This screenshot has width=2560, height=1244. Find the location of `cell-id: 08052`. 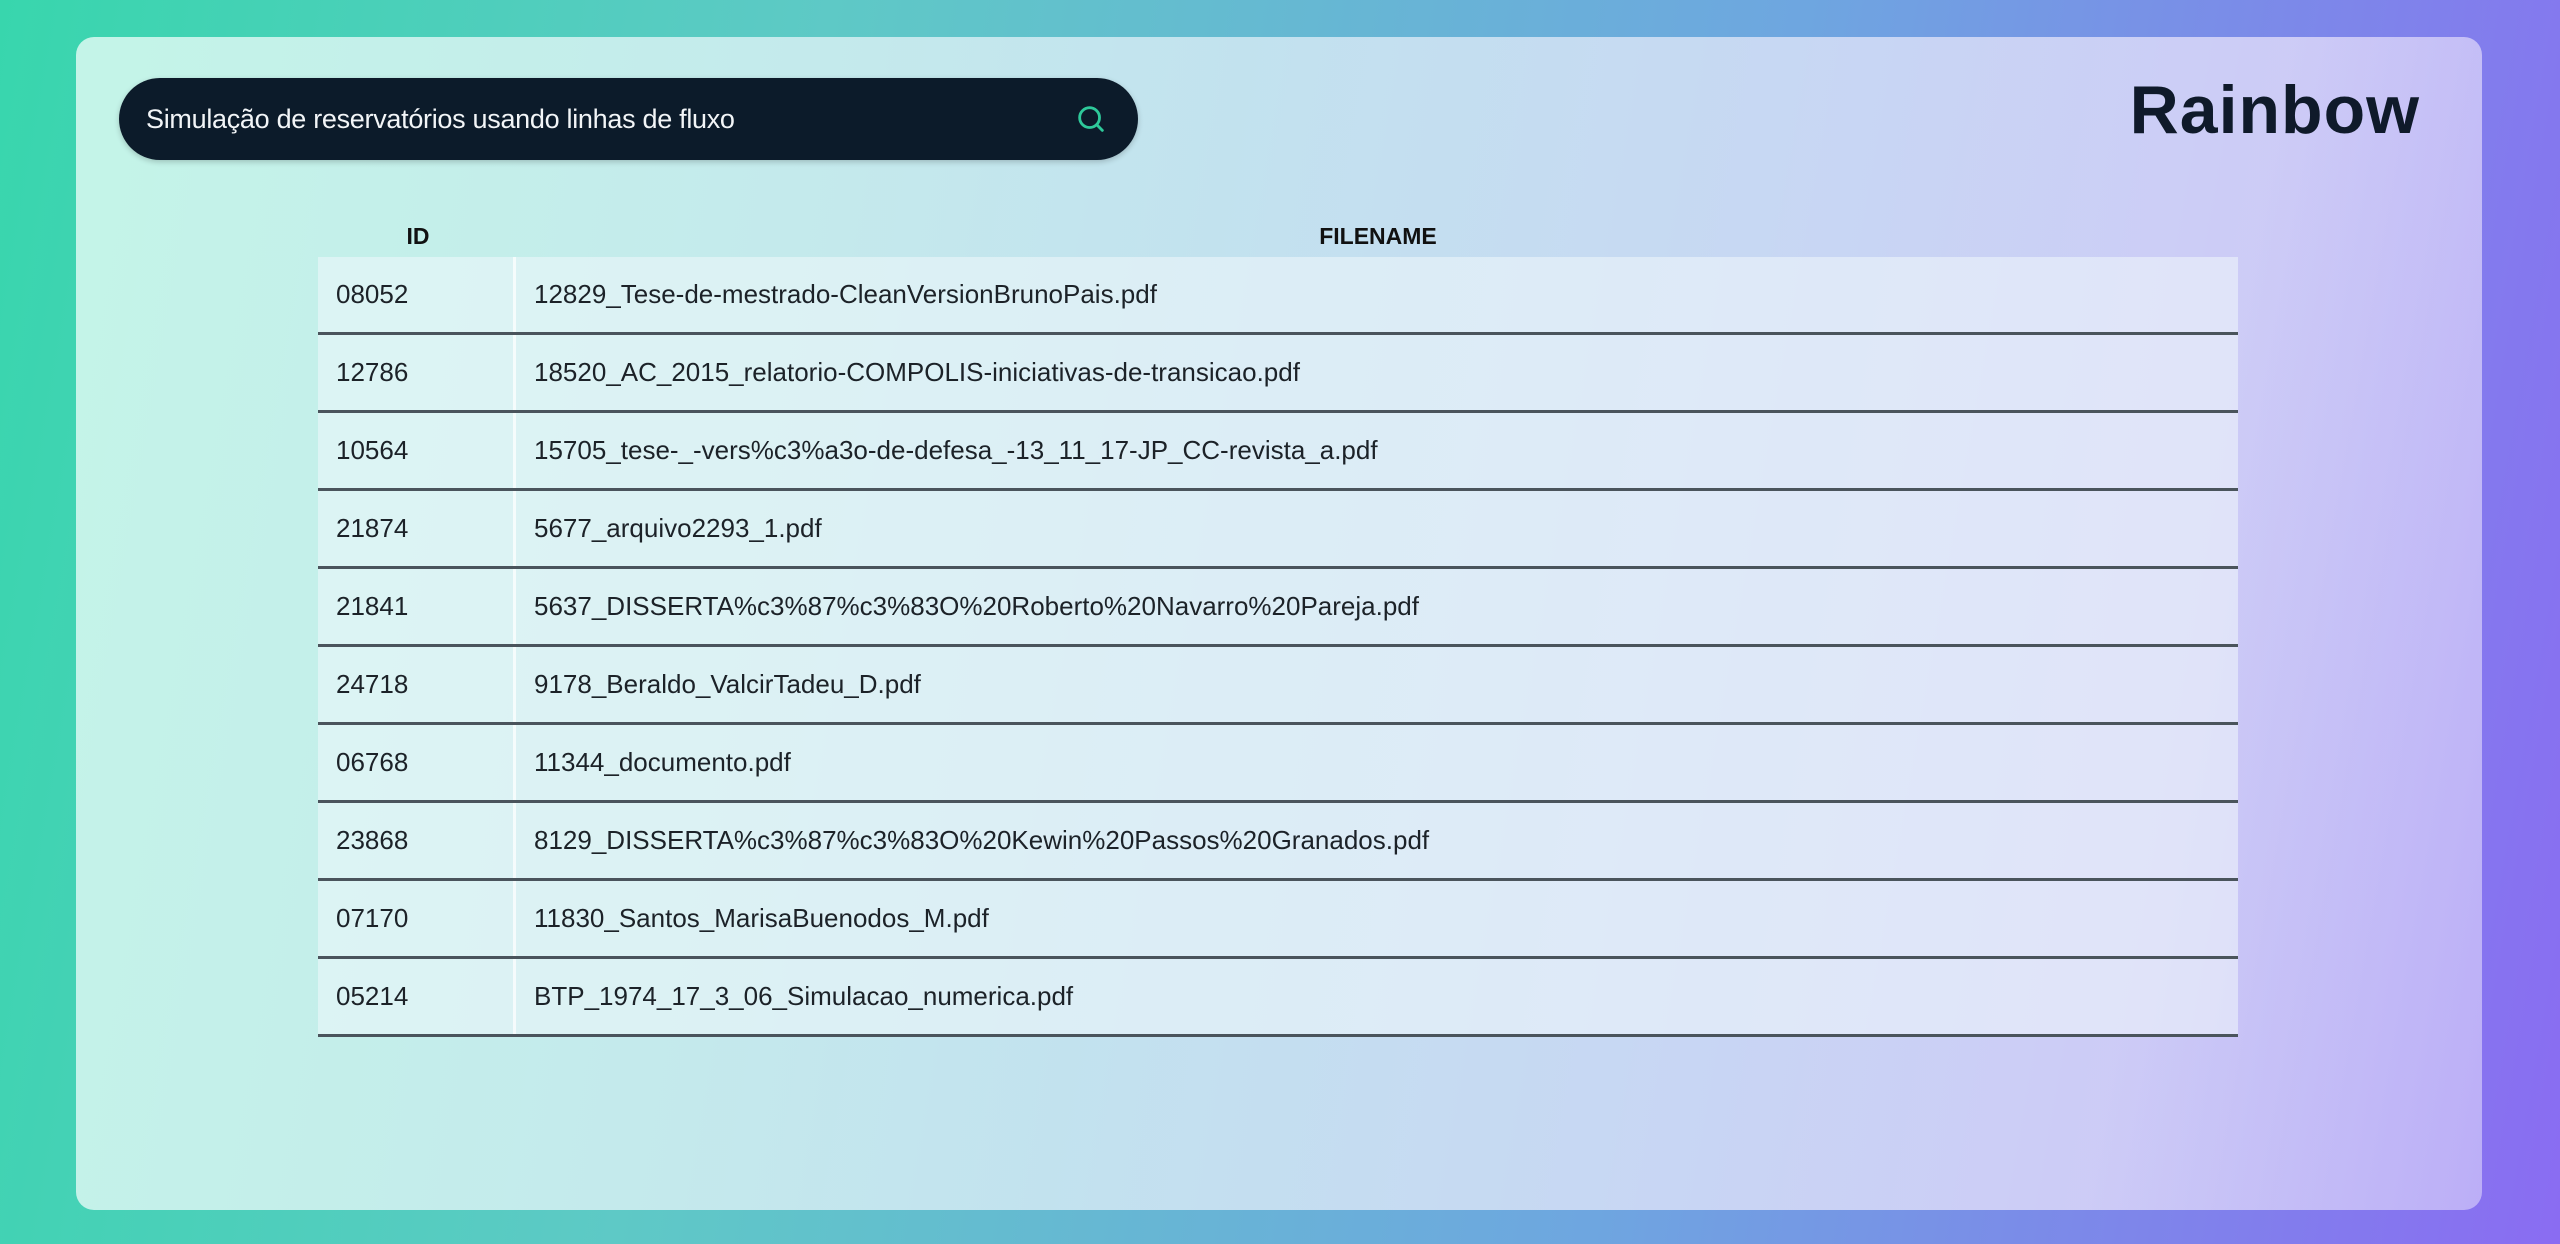

cell-id: 08052 is located at coordinates (417, 294).